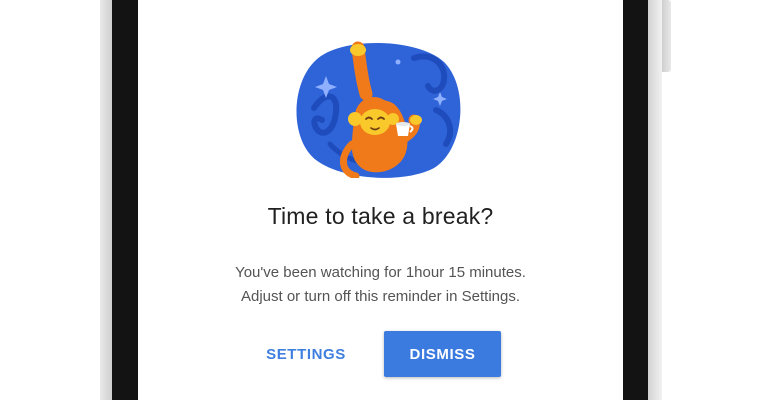  Describe the element at coordinates (125, 200) in the screenshot. I see `phone-left-bezel` at that location.